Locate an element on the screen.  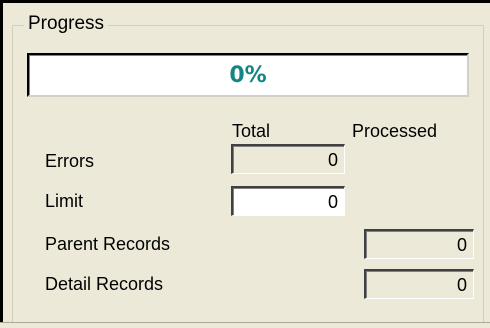
parent-records-processed-field: 0 is located at coordinates (419, 244).